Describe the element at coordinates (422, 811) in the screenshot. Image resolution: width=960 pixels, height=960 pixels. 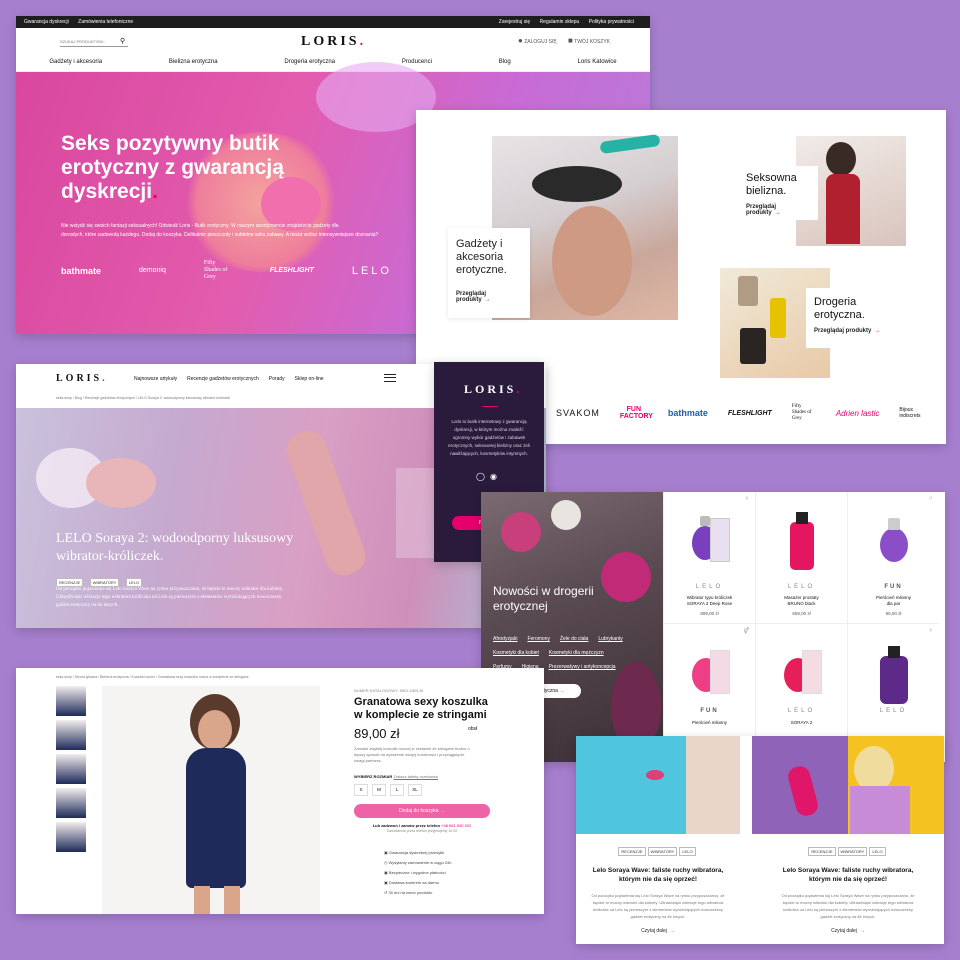
I see `add-to-cart-button: Dodaj do koszyka →` at that location.